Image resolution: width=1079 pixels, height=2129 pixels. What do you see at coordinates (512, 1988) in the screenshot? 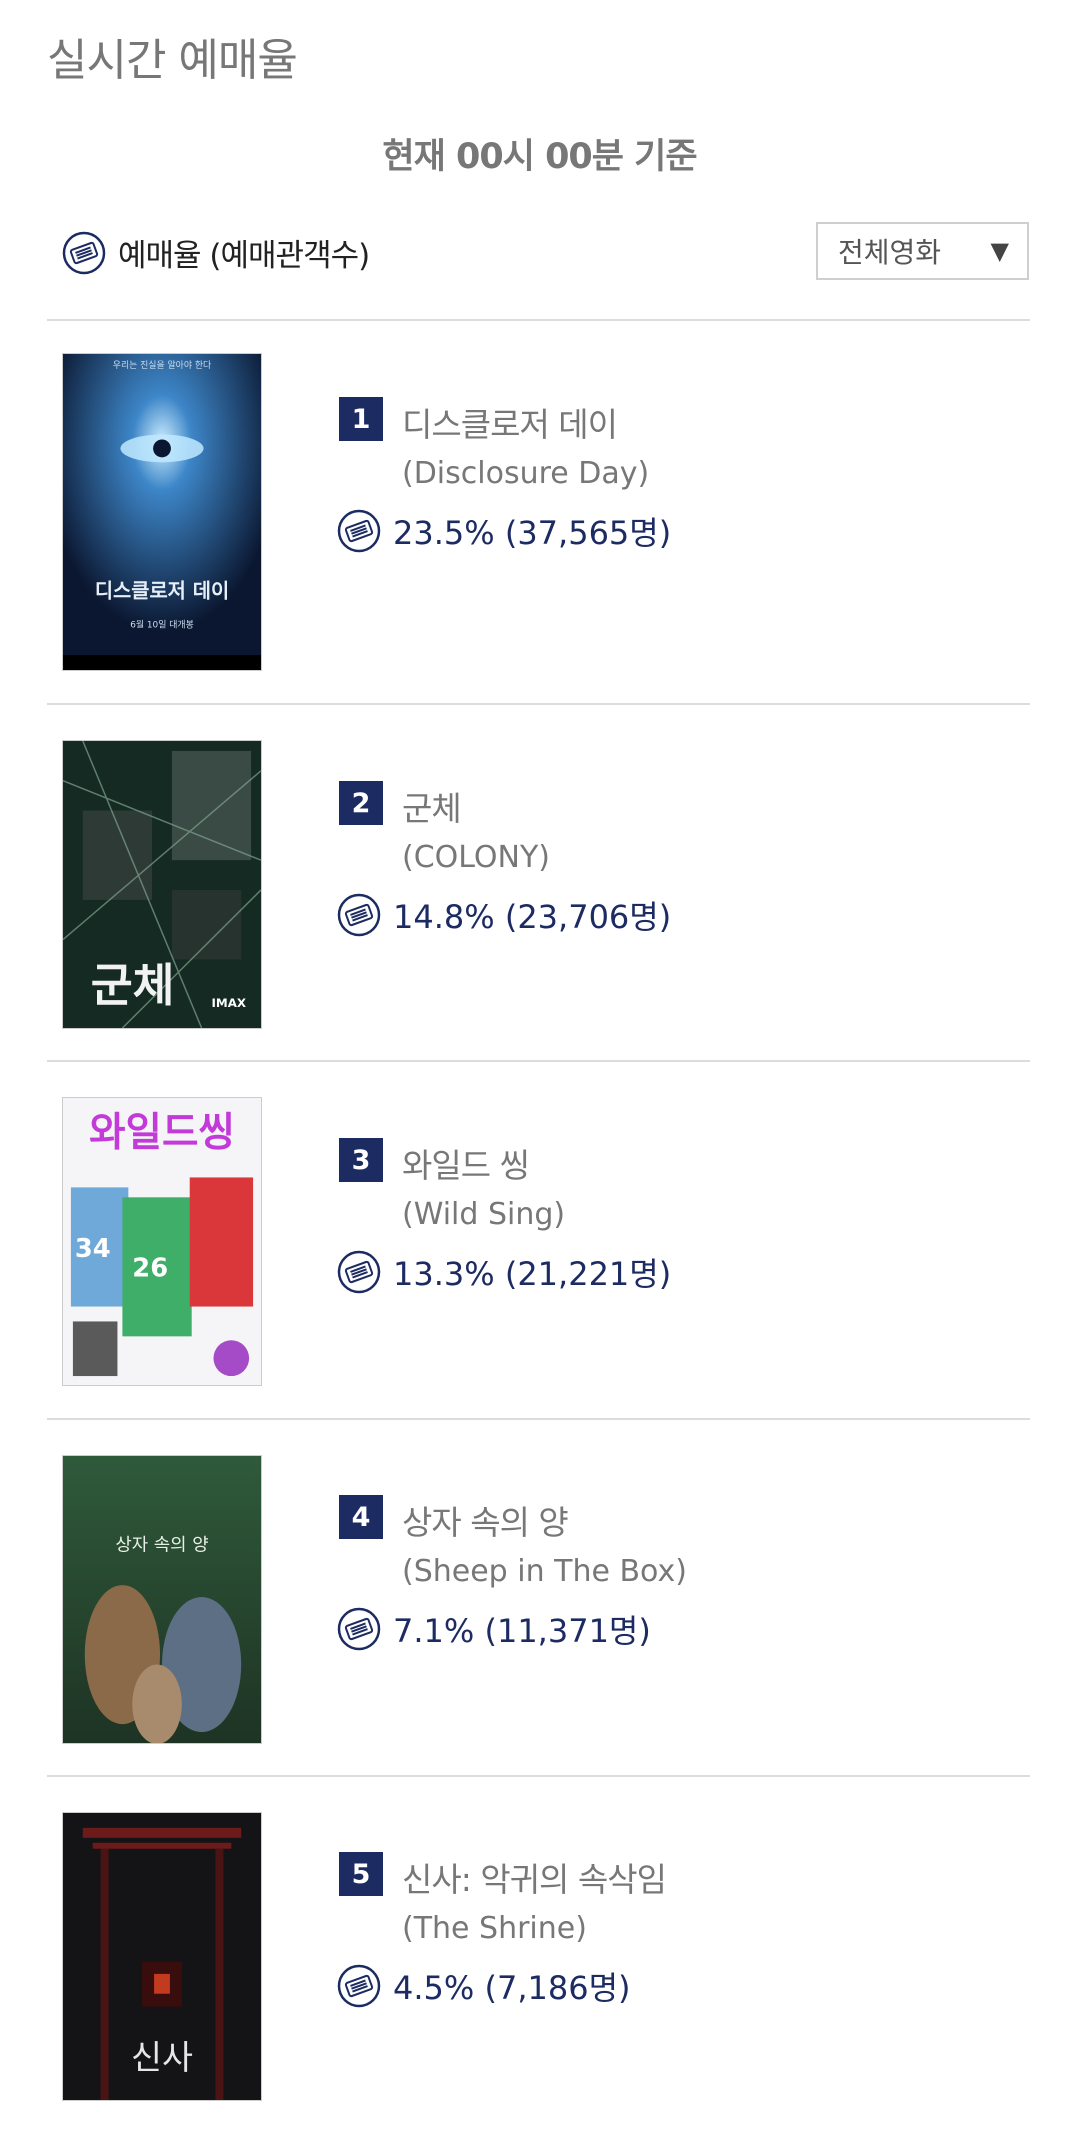
I see `booking-rate-value: 4.5% (7,186명)` at bounding box center [512, 1988].